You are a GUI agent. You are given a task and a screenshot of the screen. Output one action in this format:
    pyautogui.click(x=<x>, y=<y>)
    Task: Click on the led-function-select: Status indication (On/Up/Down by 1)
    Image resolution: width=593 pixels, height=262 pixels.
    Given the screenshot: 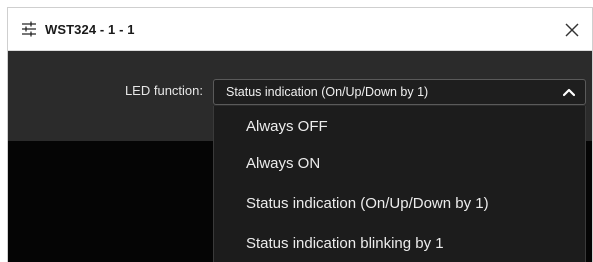 What is the action you would take?
    pyautogui.click(x=399, y=92)
    